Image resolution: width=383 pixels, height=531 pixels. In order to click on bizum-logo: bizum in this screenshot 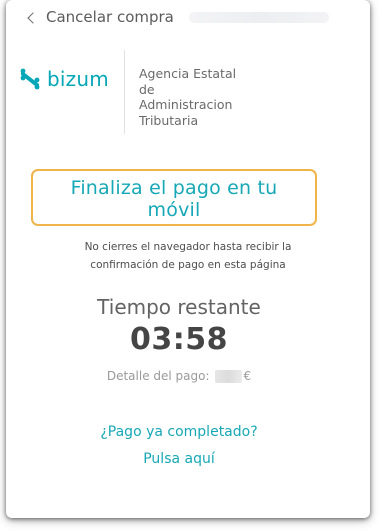, I will do `click(64, 78)`.